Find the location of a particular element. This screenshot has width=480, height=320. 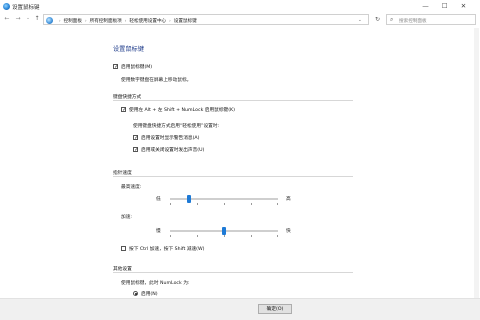

ctrl-shift-checkbox is located at coordinates (123, 248).